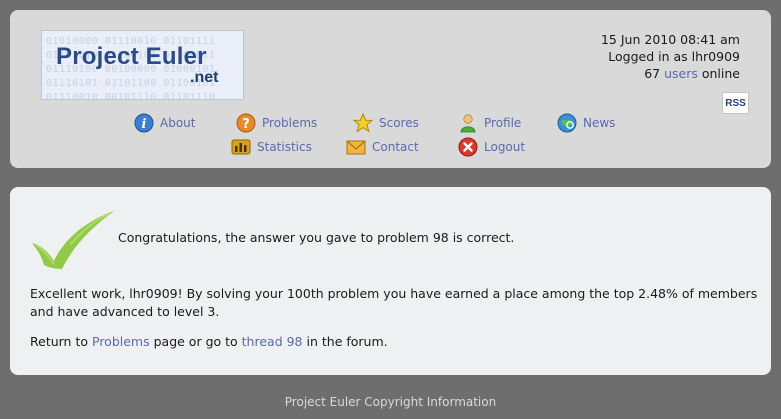 Image resolution: width=781 pixels, height=419 pixels. What do you see at coordinates (272, 341) in the screenshot?
I see `thread-link: thread 98` at bounding box center [272, 341].